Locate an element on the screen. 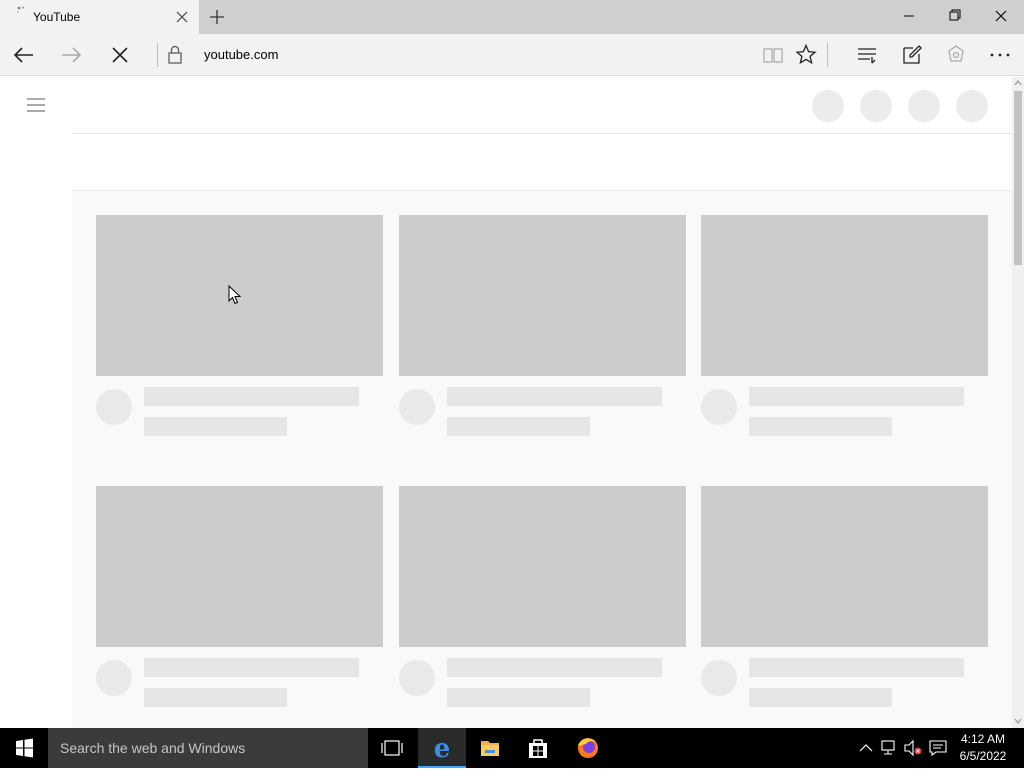 Image resolution: width=1024 pixels, height=773 pixels. volume-muted-icon is located at coordinates (913, 748).